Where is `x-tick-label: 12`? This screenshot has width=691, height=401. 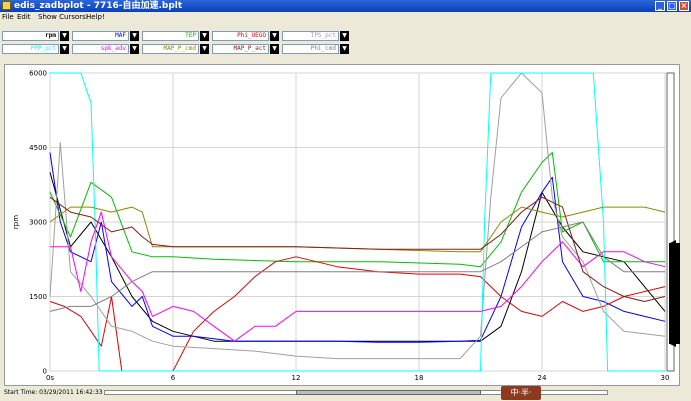
x-tick-label: 12 is located at coordinates (296, 378).